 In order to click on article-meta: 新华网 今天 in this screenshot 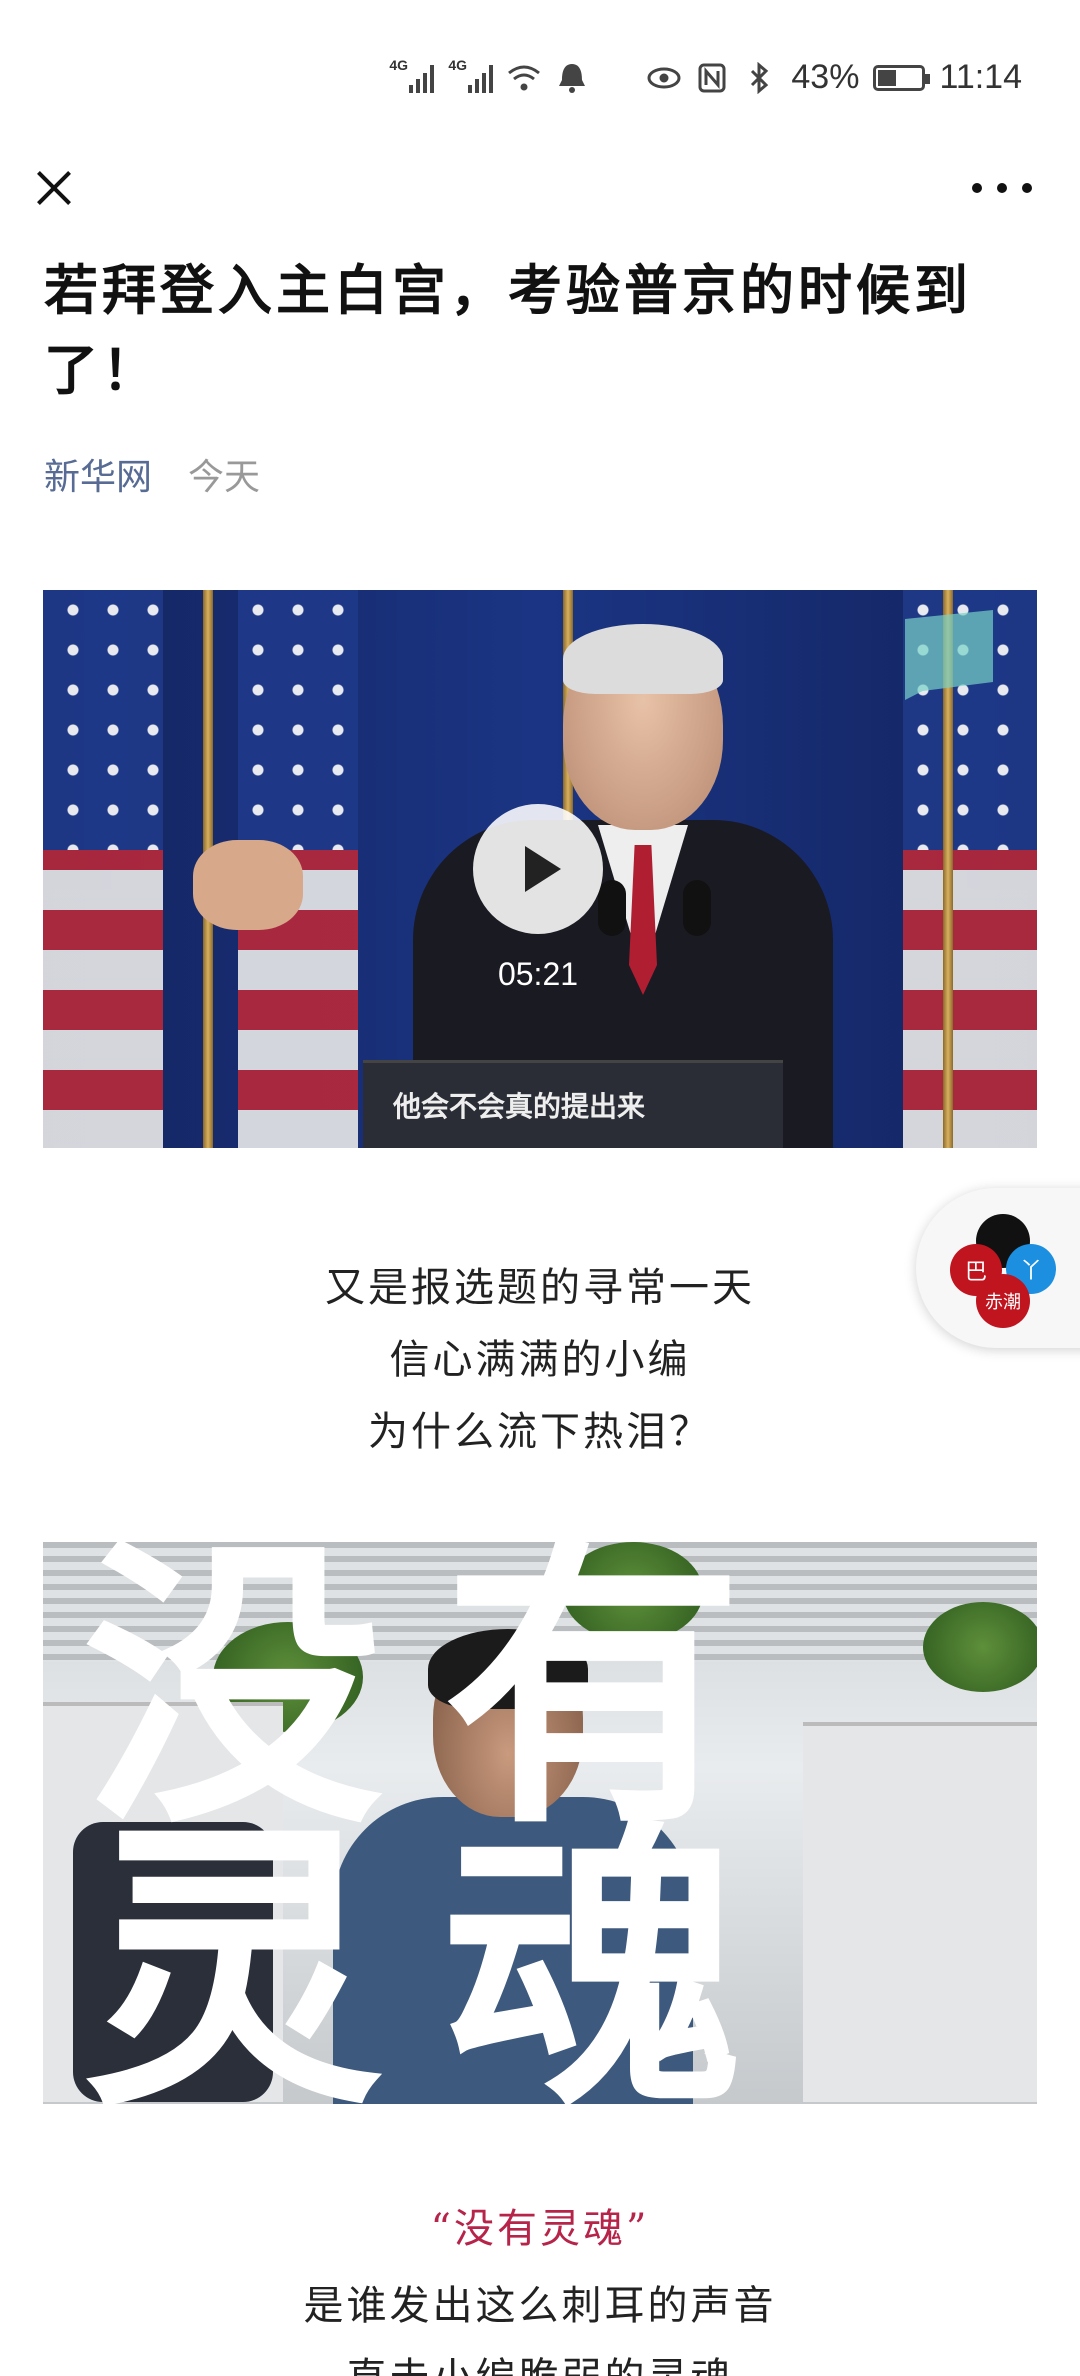, I will do `click(152, 474)`.